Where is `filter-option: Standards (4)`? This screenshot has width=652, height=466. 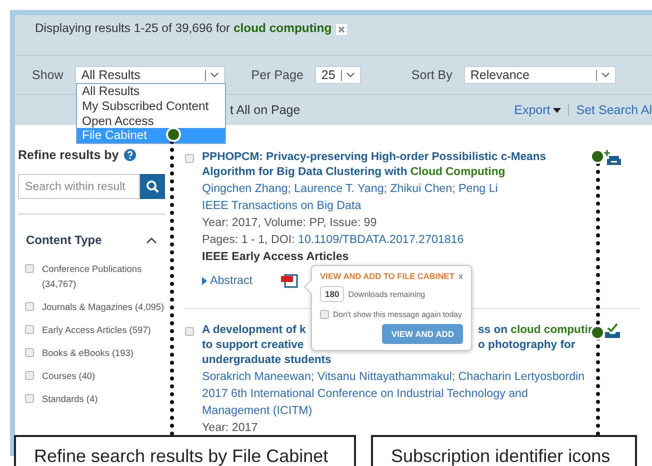
filter-option: Standards (4) is located at coordinates (70, 399).